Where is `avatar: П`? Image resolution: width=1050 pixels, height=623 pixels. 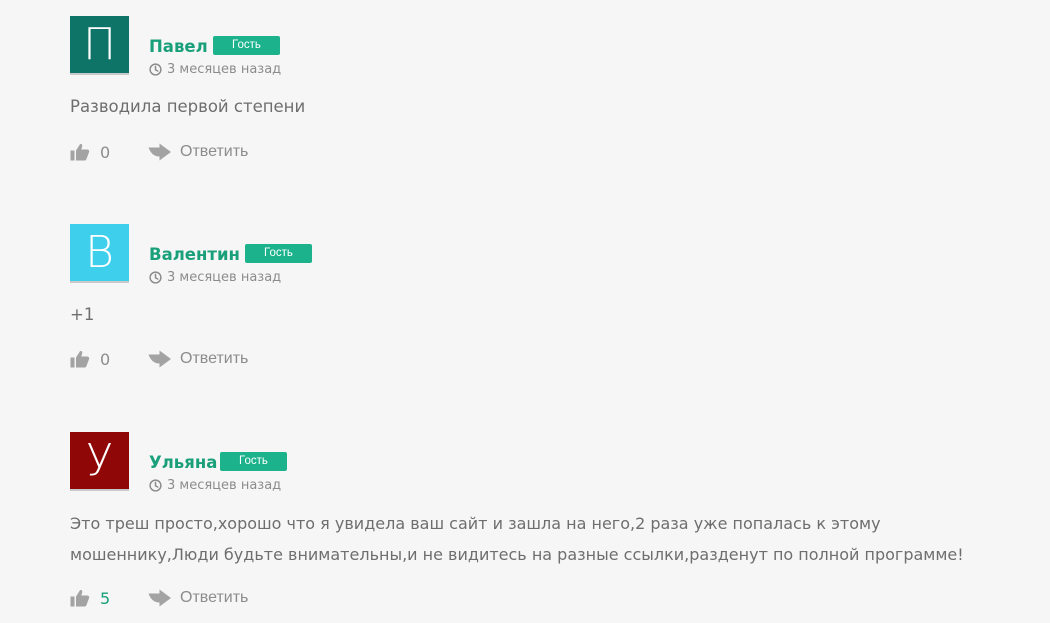 avatar: П is located at coordinates (99, 45).